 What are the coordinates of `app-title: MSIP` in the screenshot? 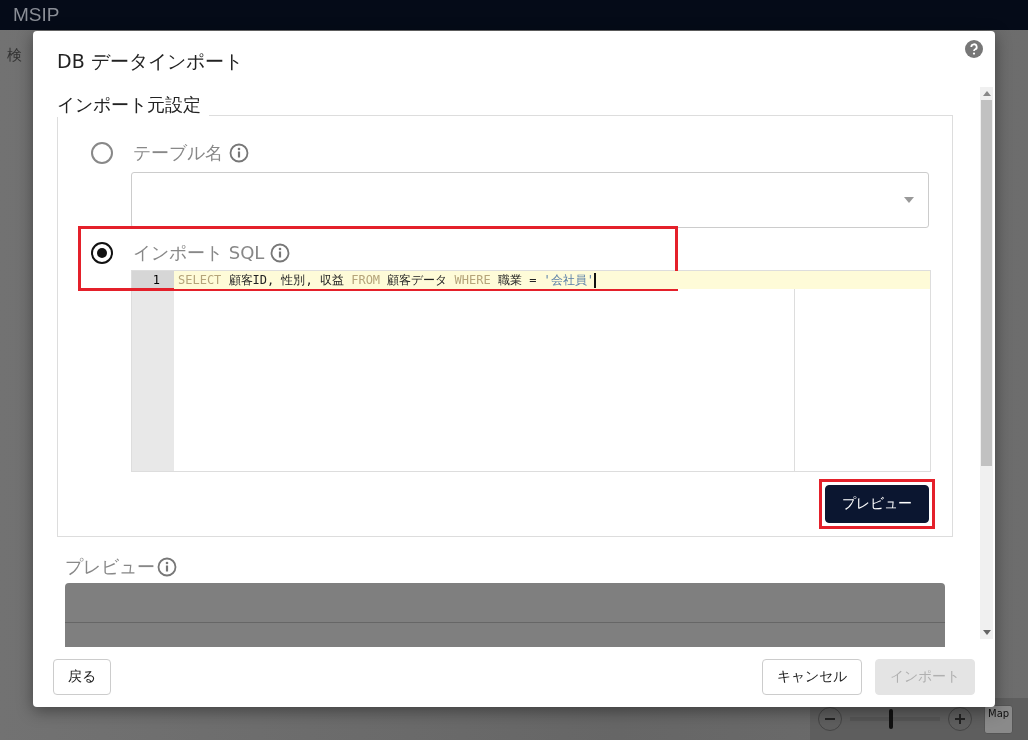 It's located at (36, 15).